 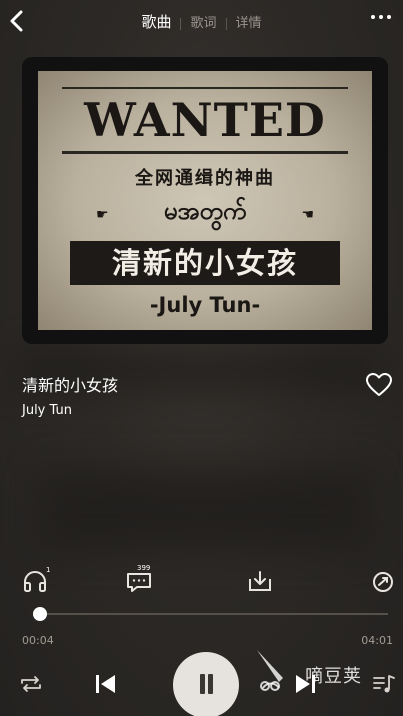 I want to click on top-bar: 歌曲 歌词 详情, so click(x=201, y=20).